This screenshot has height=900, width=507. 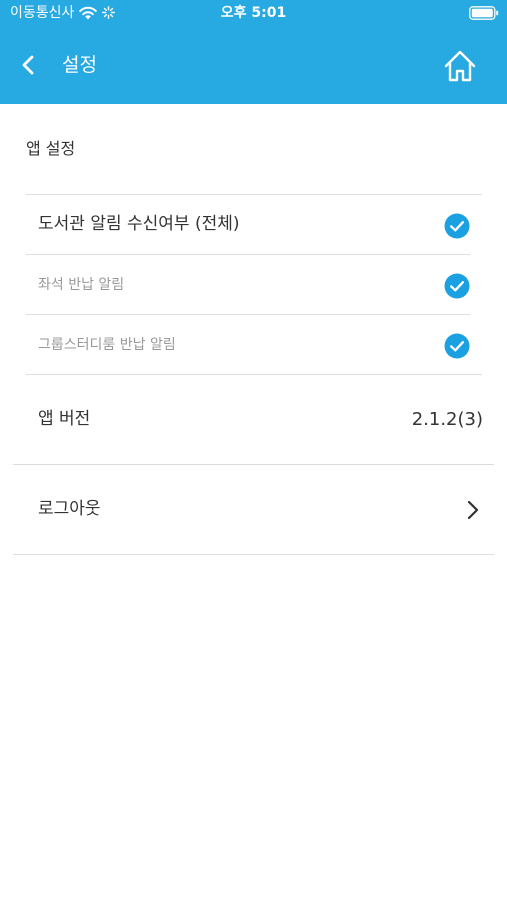 I want to click on status-bar: 이동통신사 오후 5:01, so click(x=253, y=14).